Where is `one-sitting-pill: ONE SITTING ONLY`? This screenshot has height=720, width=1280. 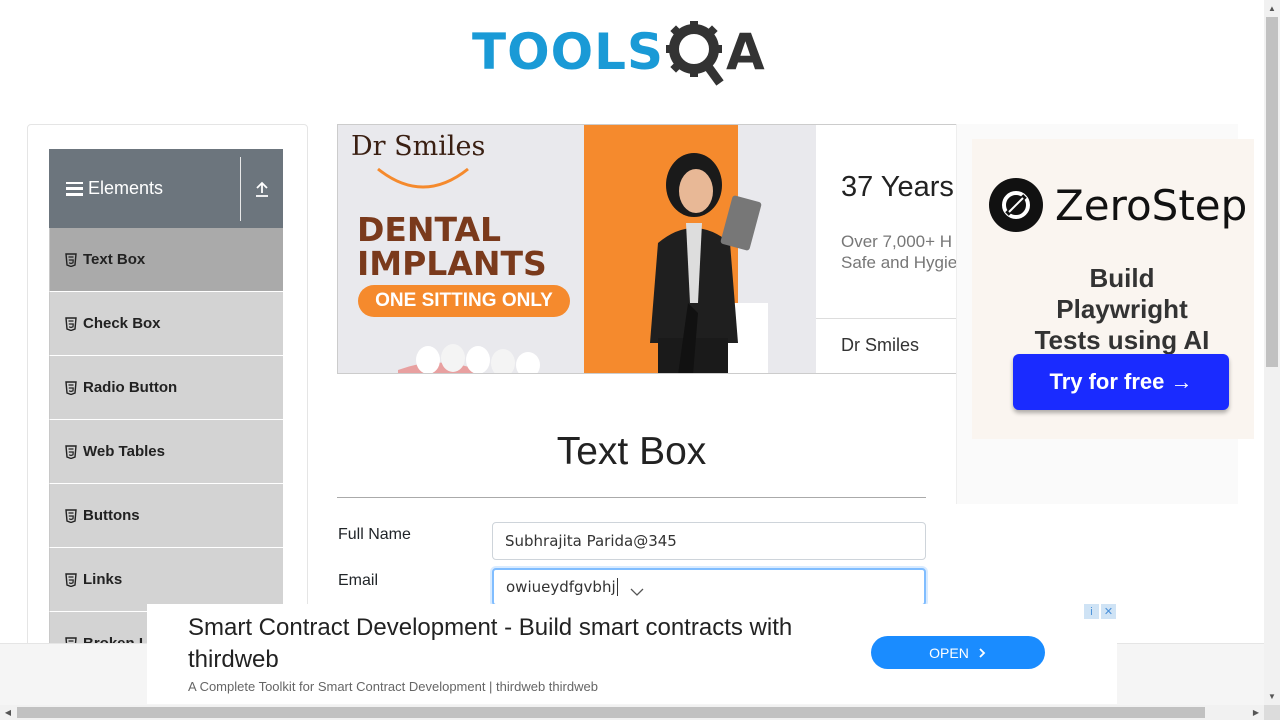 one-sitting-pill: ONE SITTING ONLY is located at coordinates (464, 301).